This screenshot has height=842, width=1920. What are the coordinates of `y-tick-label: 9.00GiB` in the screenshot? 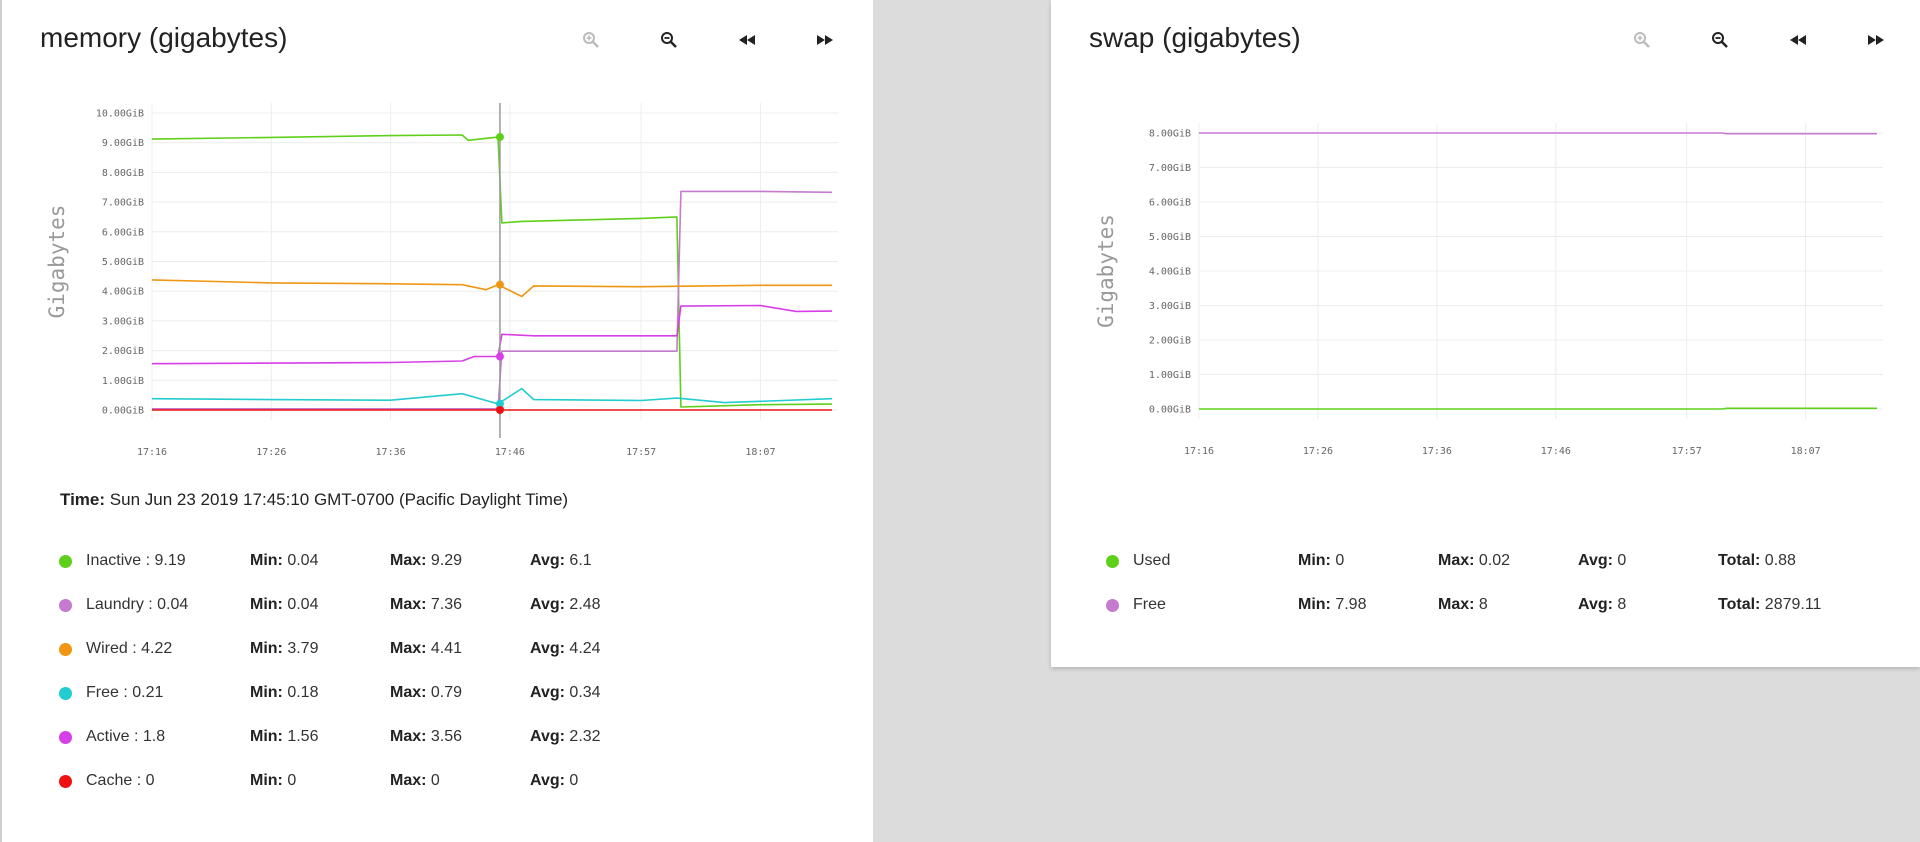 It's located at (123, 143).